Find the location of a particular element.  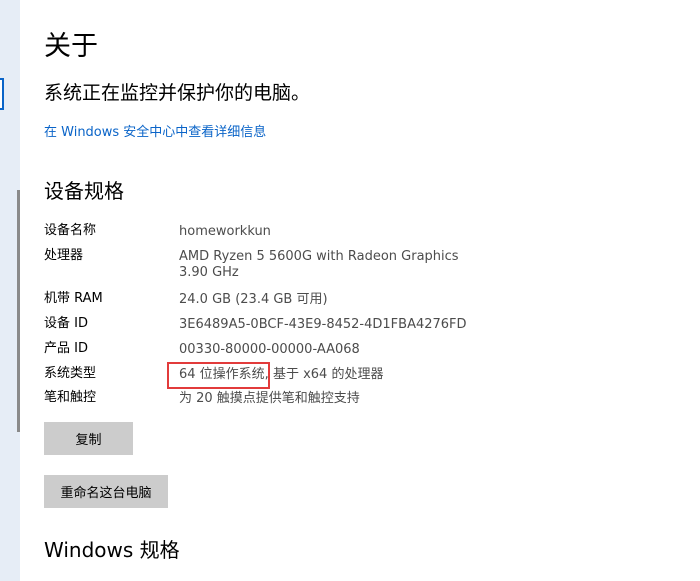

system-type-highlight-box is located at coordinates (218, 375).